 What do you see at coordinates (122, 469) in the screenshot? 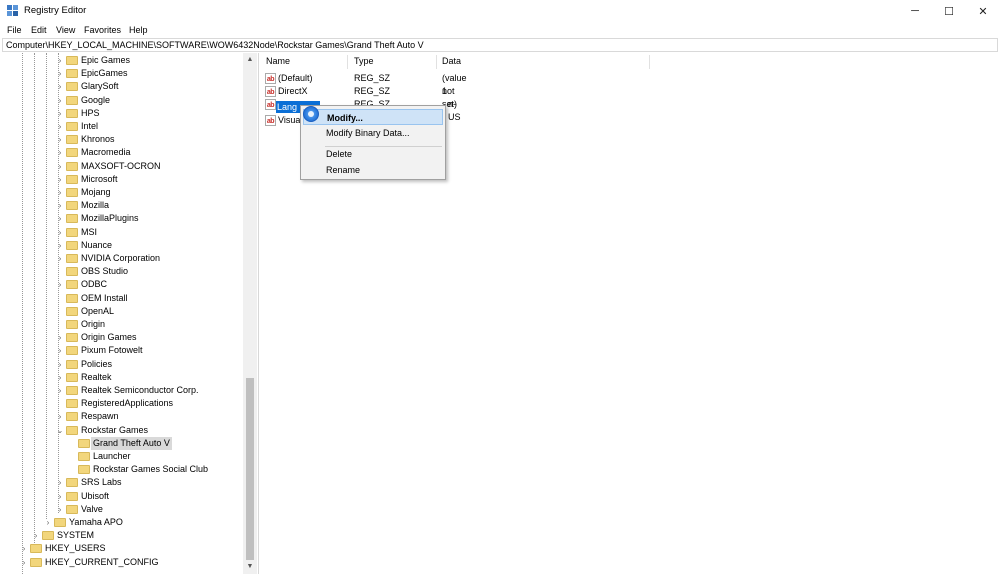
I see `tree-item: Rockstar Games Social Club` at bounding box center [122, 469].